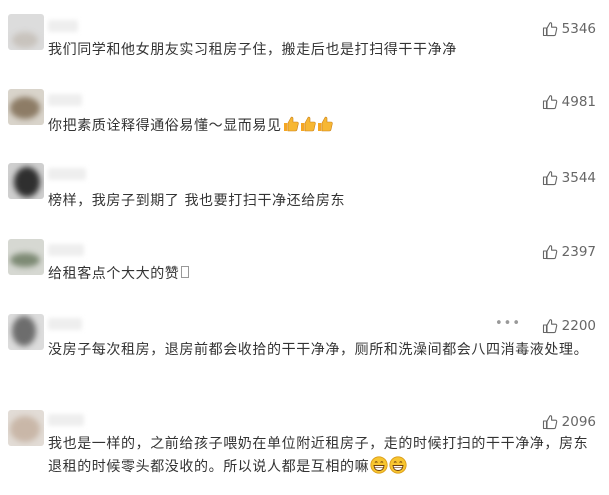  What do you see at coordinates (578, 178) in the screenshot?
I see `like-count: 3544` at bounding box center [578, 178].